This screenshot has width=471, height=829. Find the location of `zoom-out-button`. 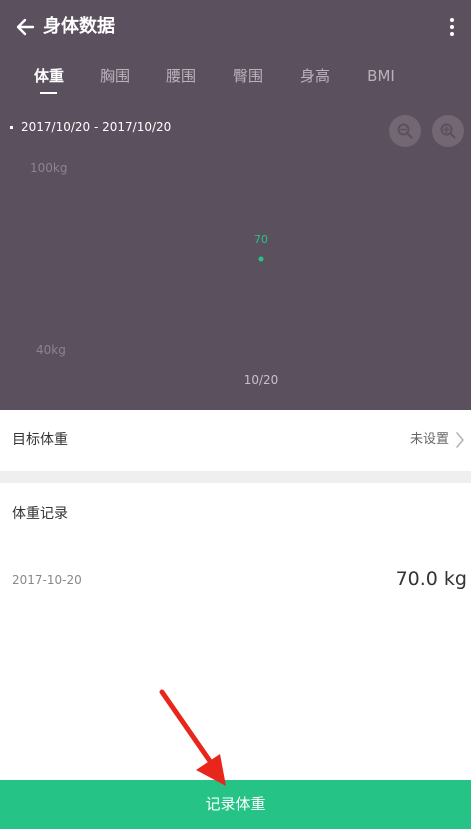

zoom-out-button is located at coordinates (405, 131).